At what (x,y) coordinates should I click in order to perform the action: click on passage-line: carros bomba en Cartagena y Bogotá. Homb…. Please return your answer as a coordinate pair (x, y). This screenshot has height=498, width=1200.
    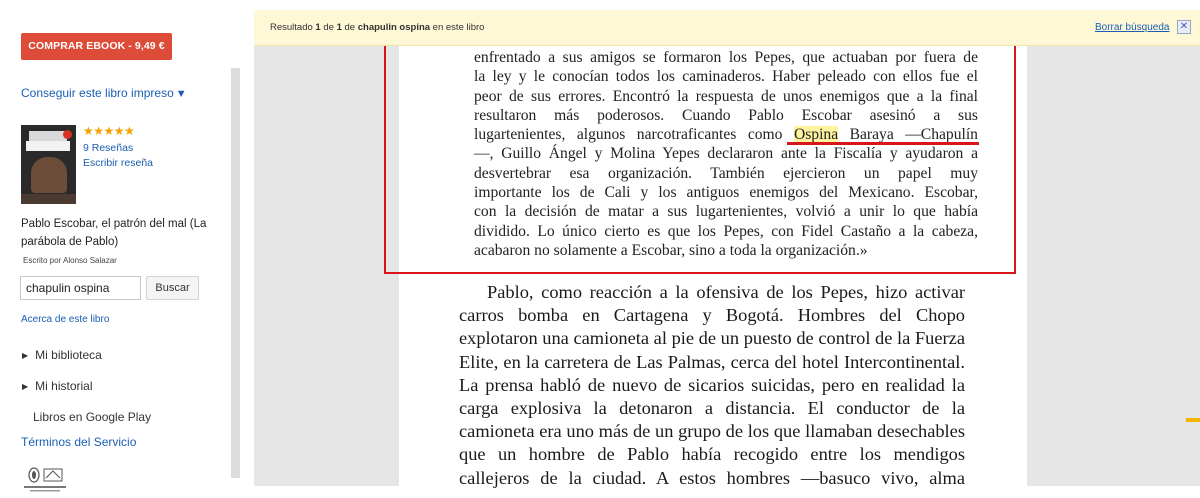
    Looking at the image, I should click on (712, 315).